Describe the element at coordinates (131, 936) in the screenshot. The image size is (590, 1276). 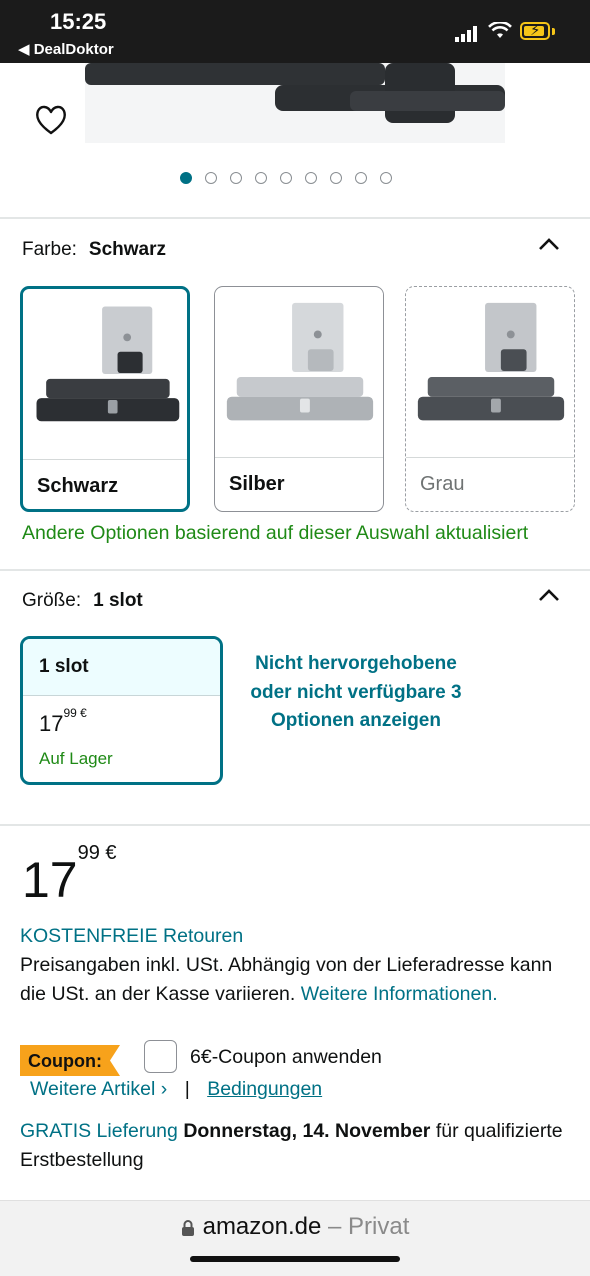
I see `free-returns-link: KOSTENFREIE Retouren` at that location.